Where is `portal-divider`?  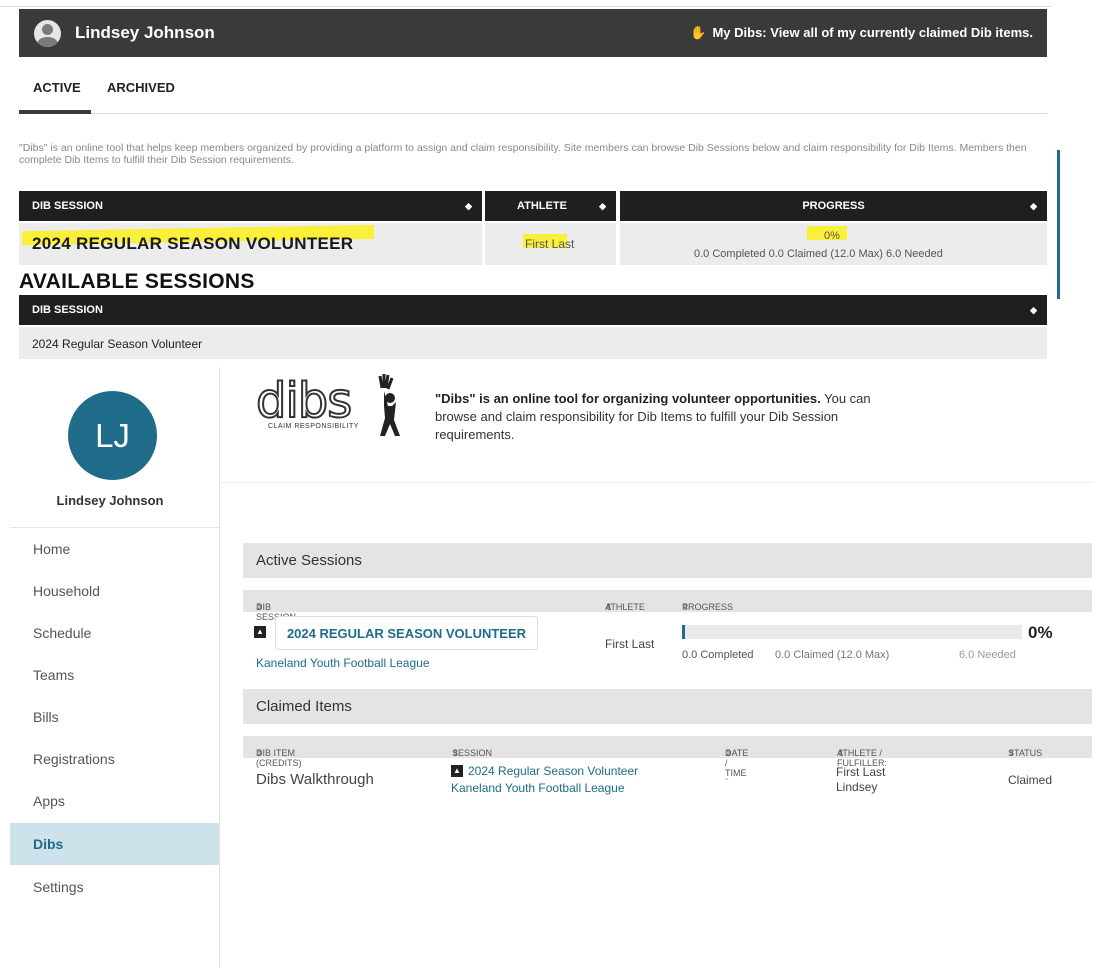 portal-divider is located at coordinates (657, 482).